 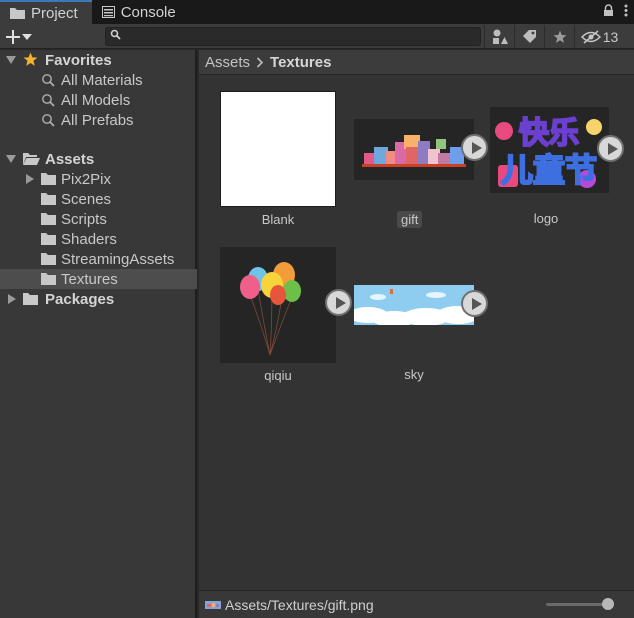 I want to click on toolbar-filter-buttons: 13, so click(x=554, y=36).